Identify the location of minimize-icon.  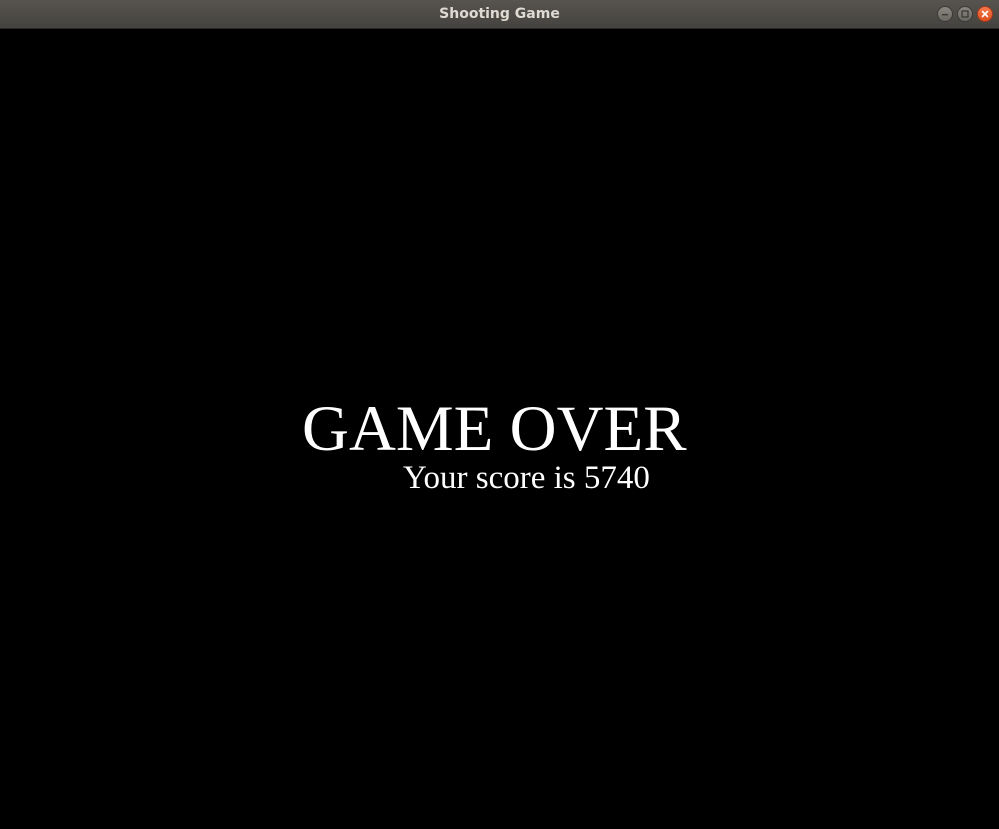
(945, 15).